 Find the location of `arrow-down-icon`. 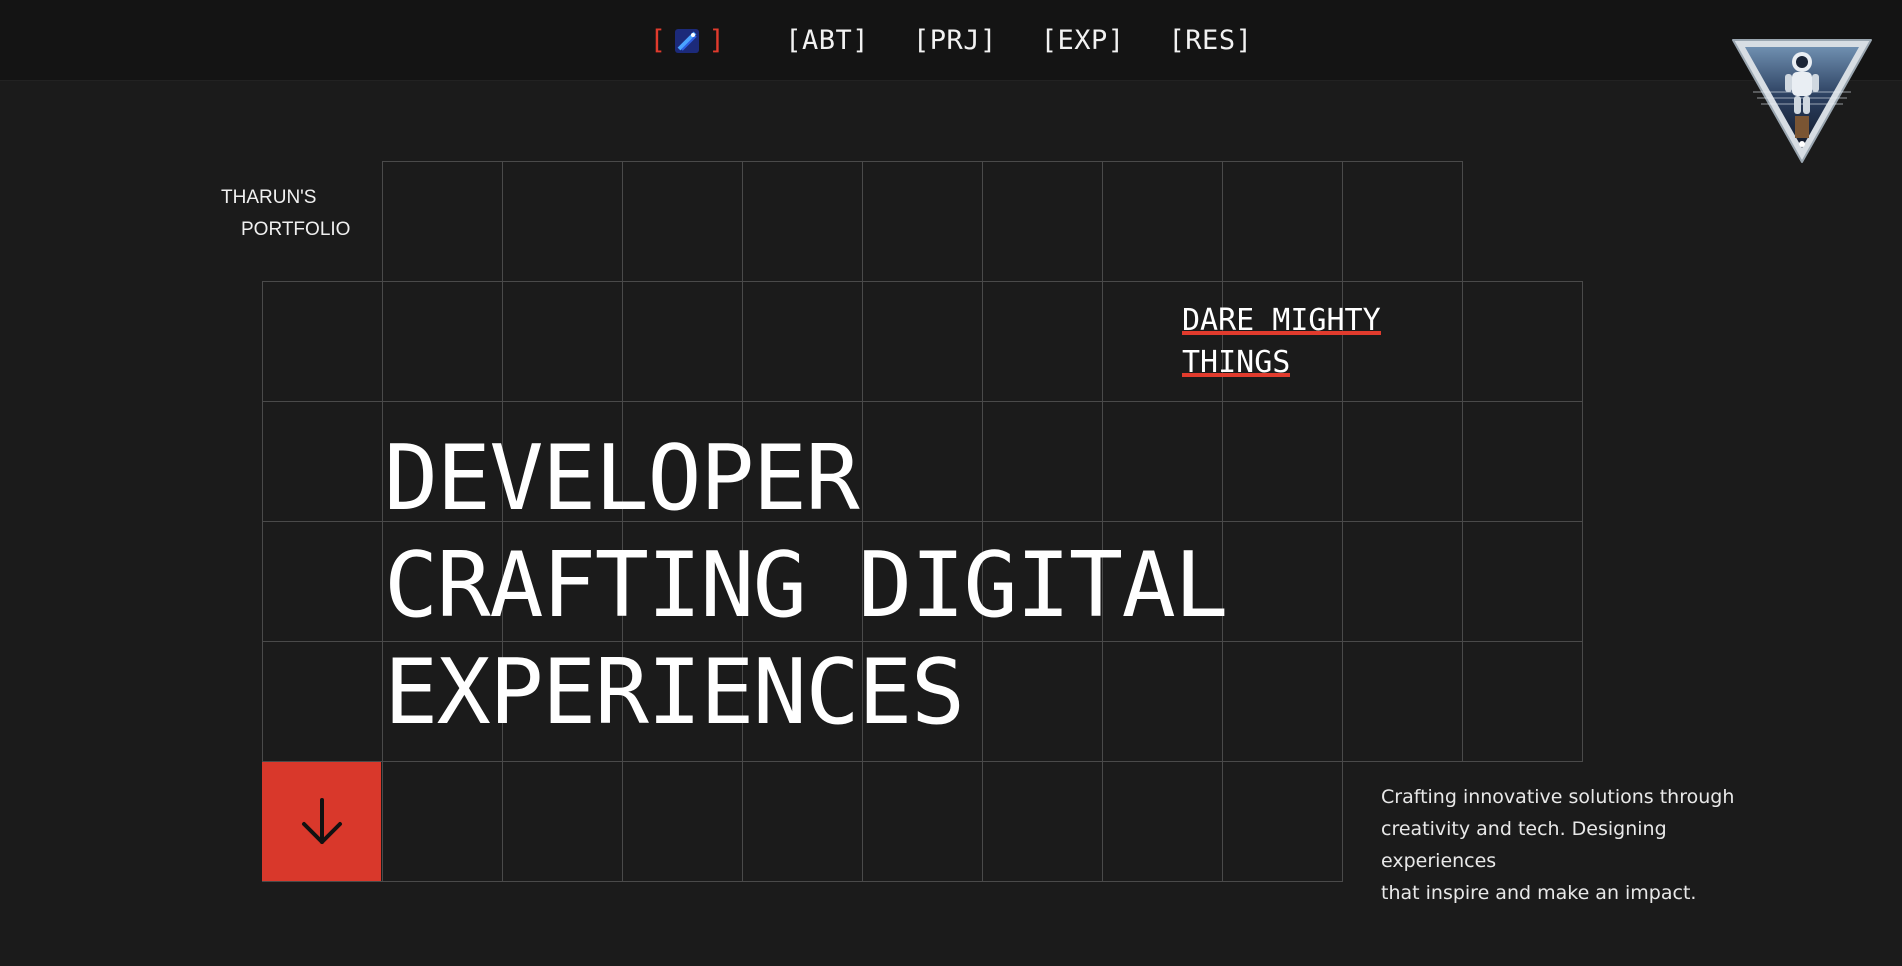

arrow-down-icon is located at coordinates (321, 820).